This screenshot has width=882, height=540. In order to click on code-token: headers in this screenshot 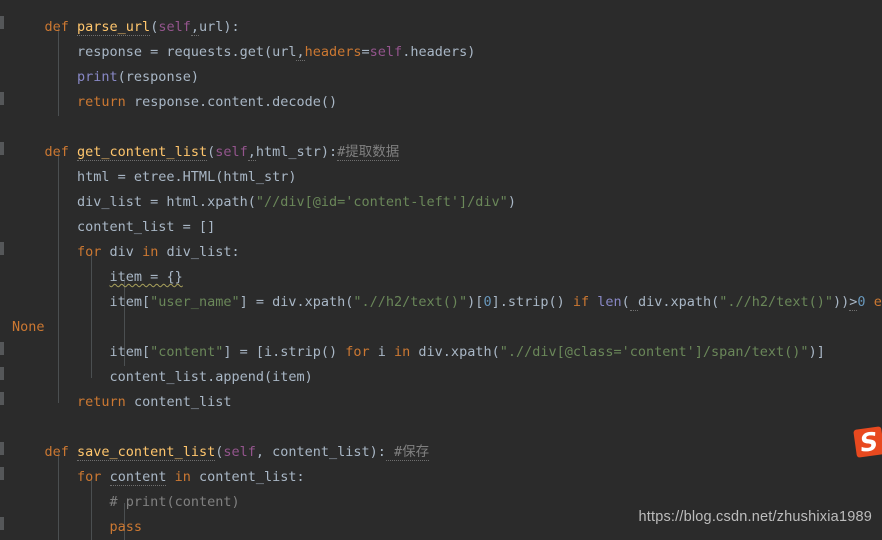, I will do `click(333, 52)`.